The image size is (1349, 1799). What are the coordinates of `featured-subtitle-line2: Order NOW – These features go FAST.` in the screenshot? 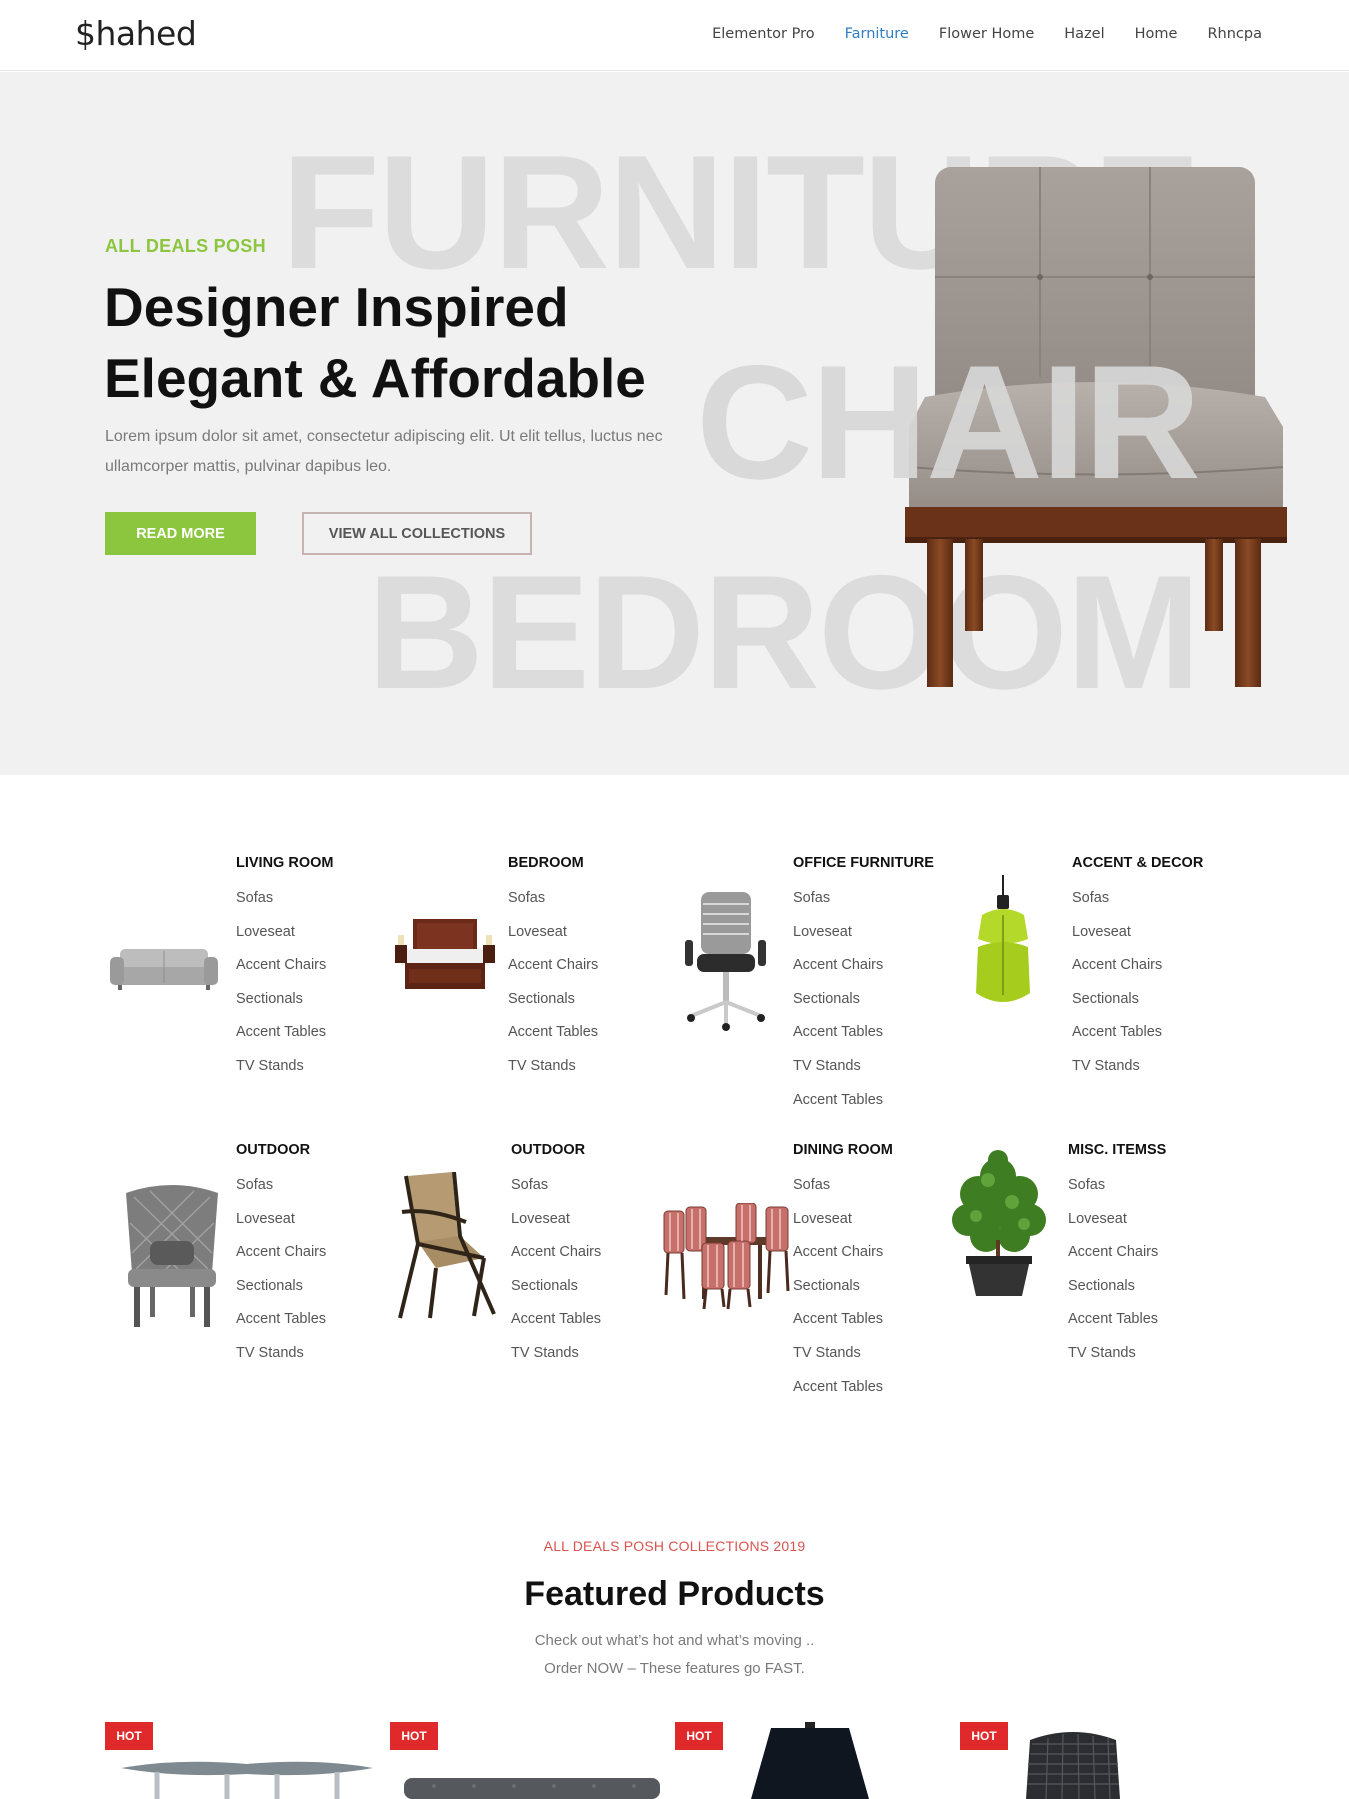 It's located at (674, 1668).